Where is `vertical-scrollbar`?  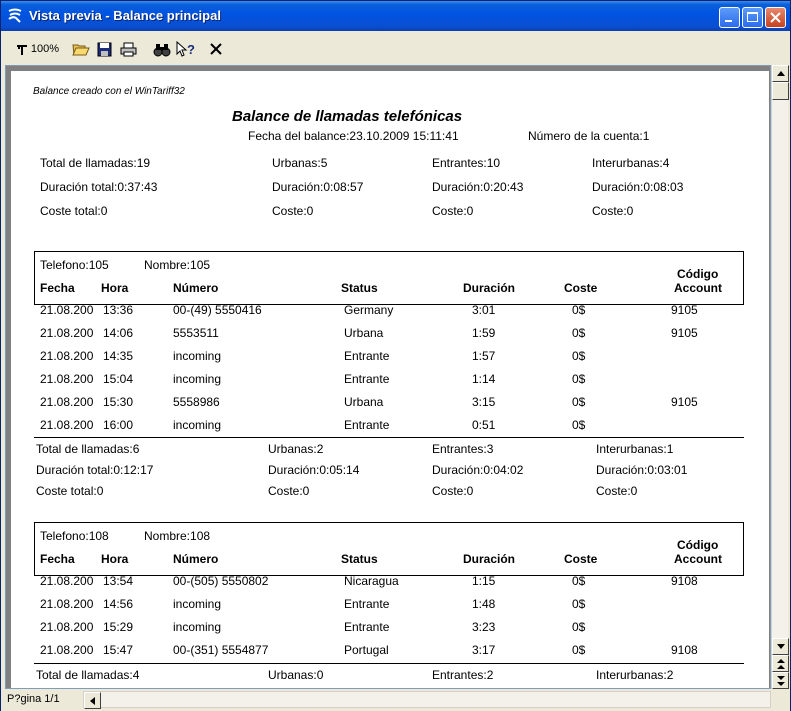 vertical-scrollbar is located at coordinates (780, 377).